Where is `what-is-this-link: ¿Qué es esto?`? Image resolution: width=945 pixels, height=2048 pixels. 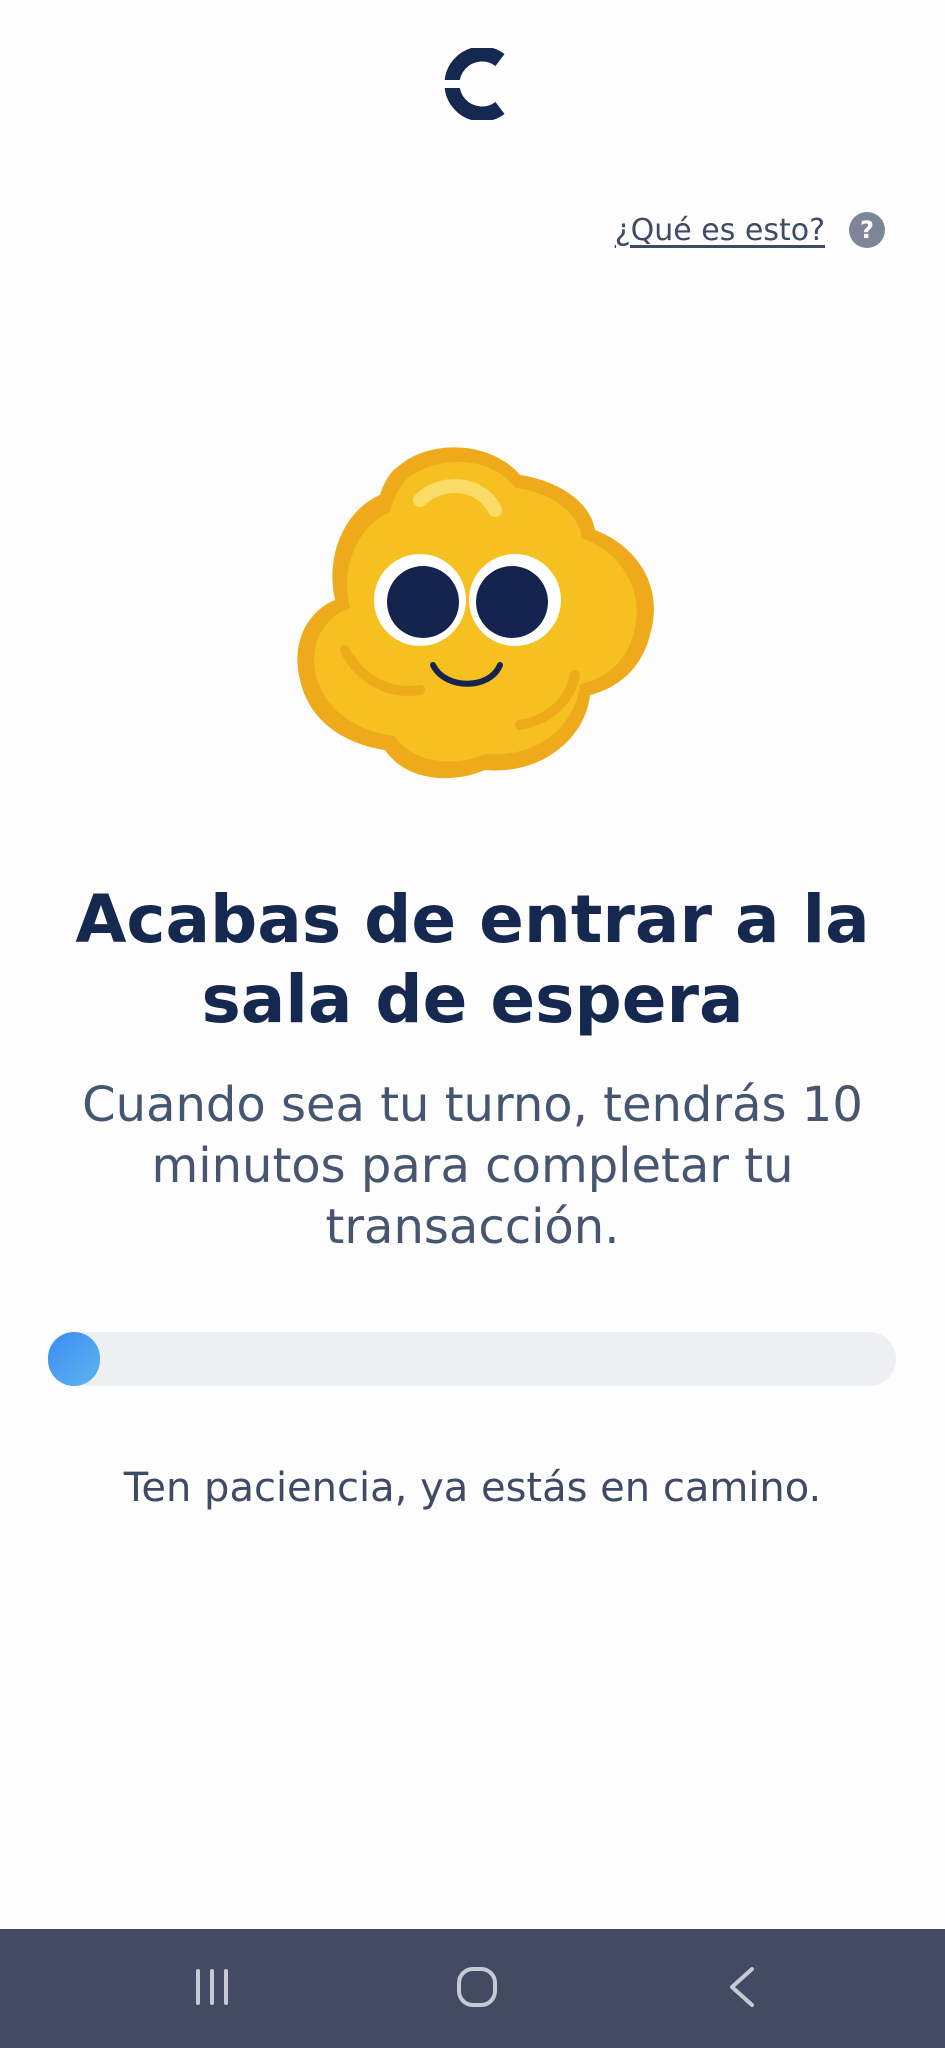 what-is-this-link: ¿Qué es esto? is located at coordinates (720, 230).